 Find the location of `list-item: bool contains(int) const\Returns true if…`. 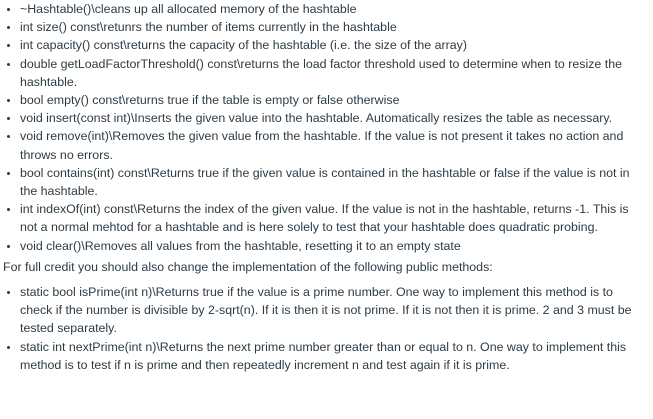

list-item: bool contains(int) const\Returns true if… is located at coordinates (326, 182).